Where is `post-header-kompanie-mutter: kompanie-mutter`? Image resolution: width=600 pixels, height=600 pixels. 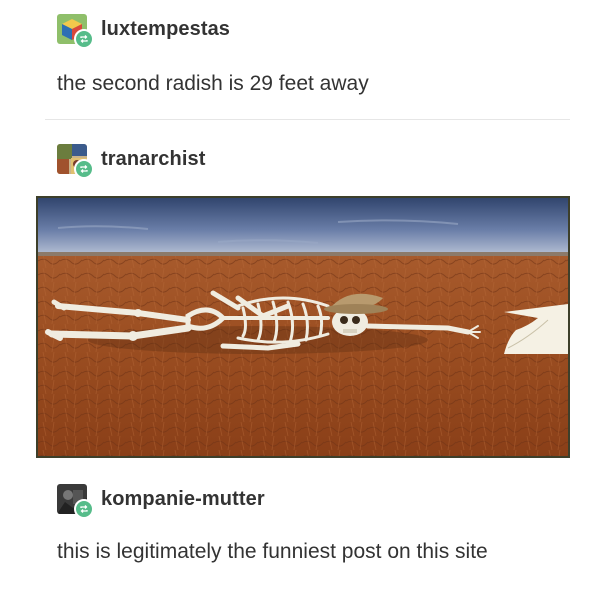
post-header-kompanie-mutter: kompanie-mutter is located at coordinates (161, 501).